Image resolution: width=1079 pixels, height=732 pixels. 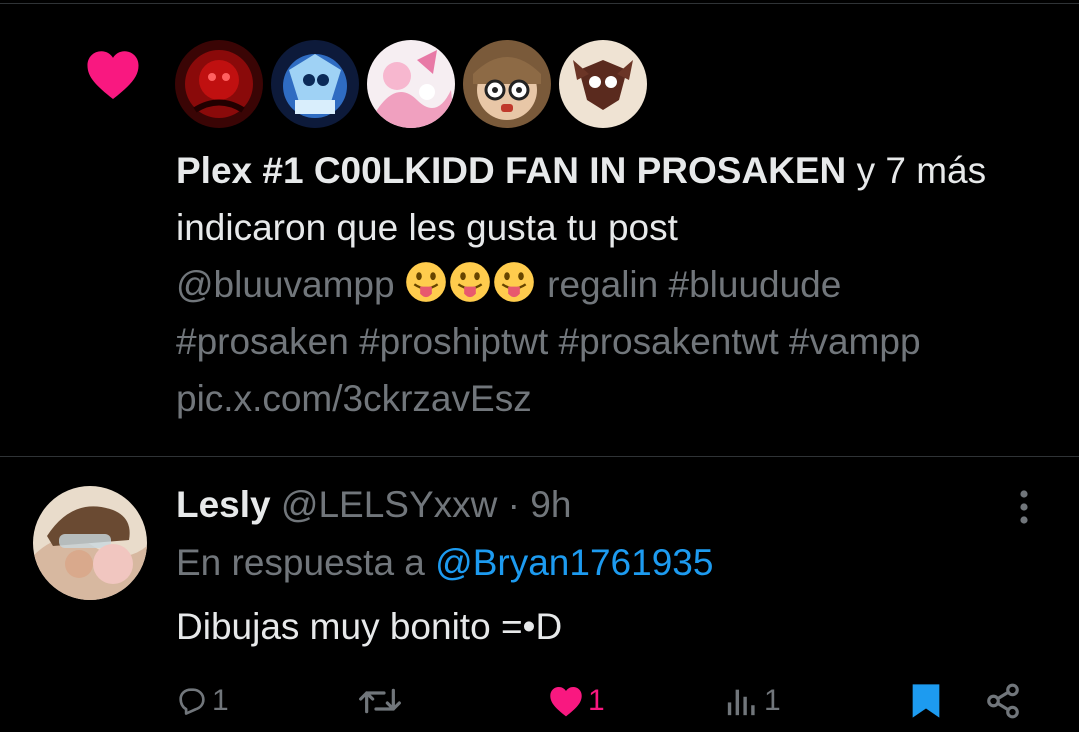 I want to click on preview-mention: @bluuvampp, so click(x=285, y=284).